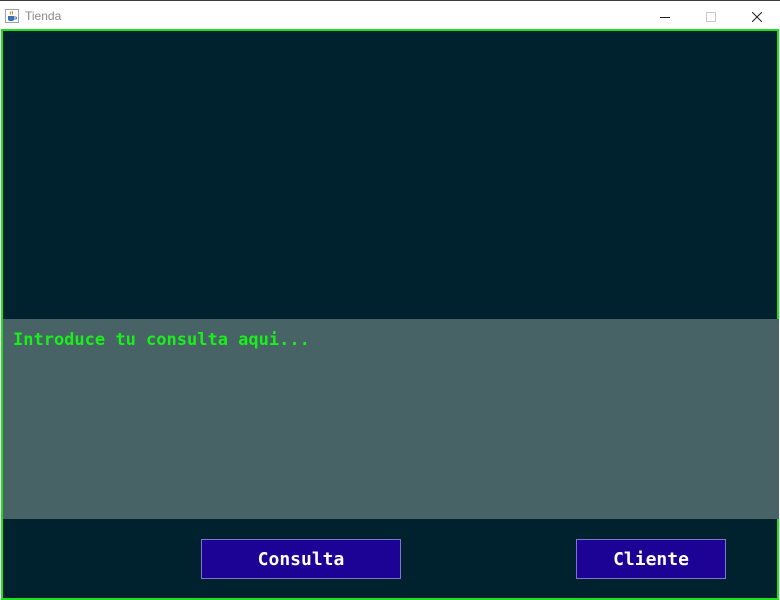  I want to click on minimize-button, so click(665, 16).